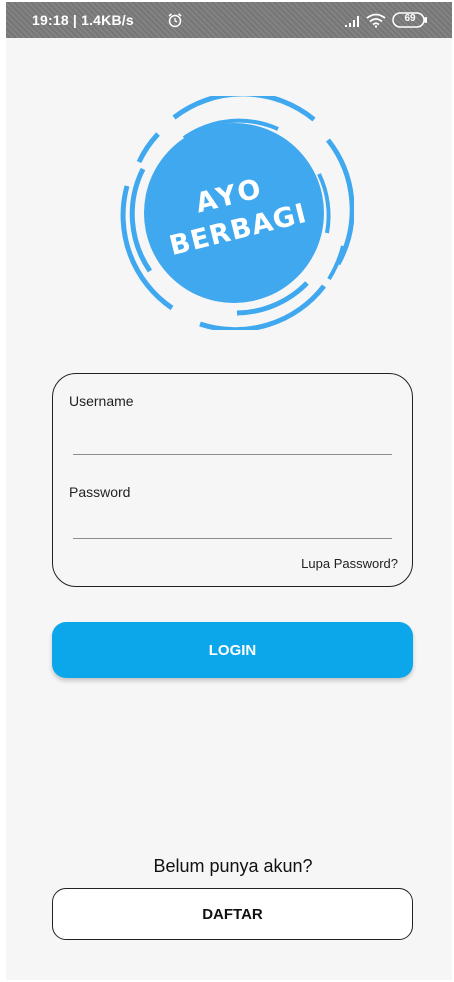 This screenshot has height=982, width=454. Describe the element at coordinates (100, 492) in the screenshot. I see `password-label: Password` at that location.